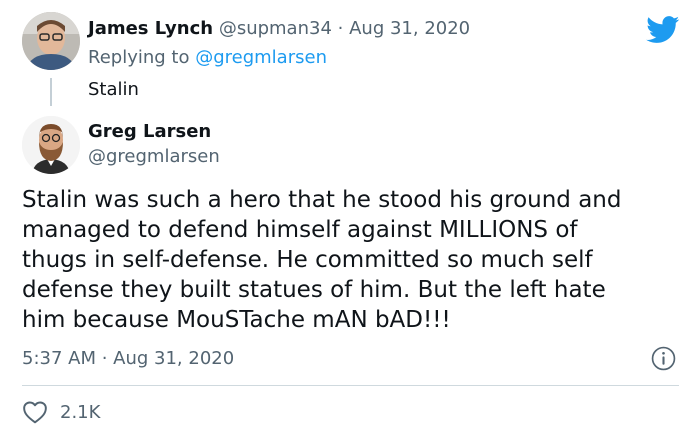  Describe the element at coordinates (275, 28) in the screenshot. I see `reply-handle: @supman34` at that location.